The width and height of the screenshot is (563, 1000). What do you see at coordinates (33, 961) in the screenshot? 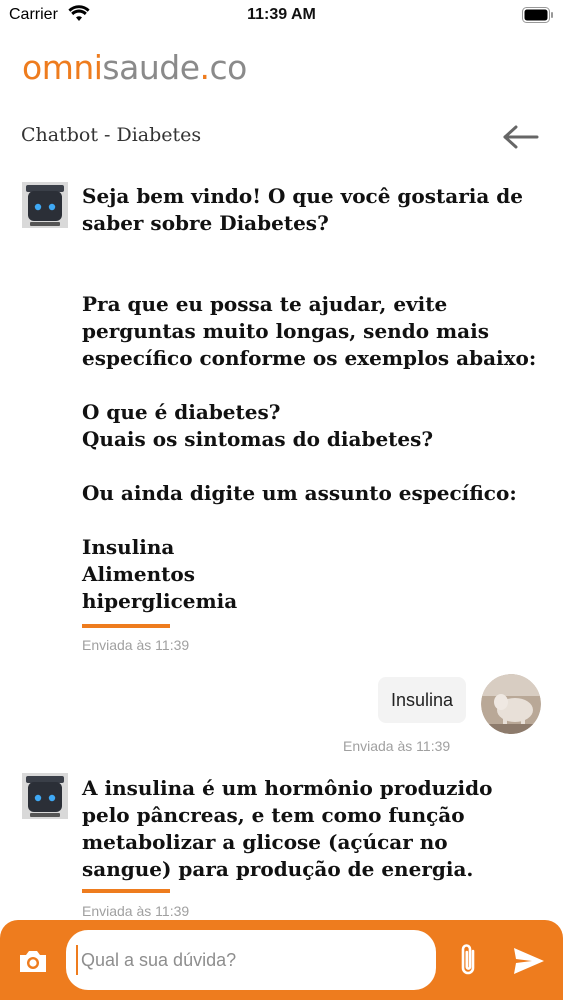
I see `camera-icon` at bounding box center [33, 961].